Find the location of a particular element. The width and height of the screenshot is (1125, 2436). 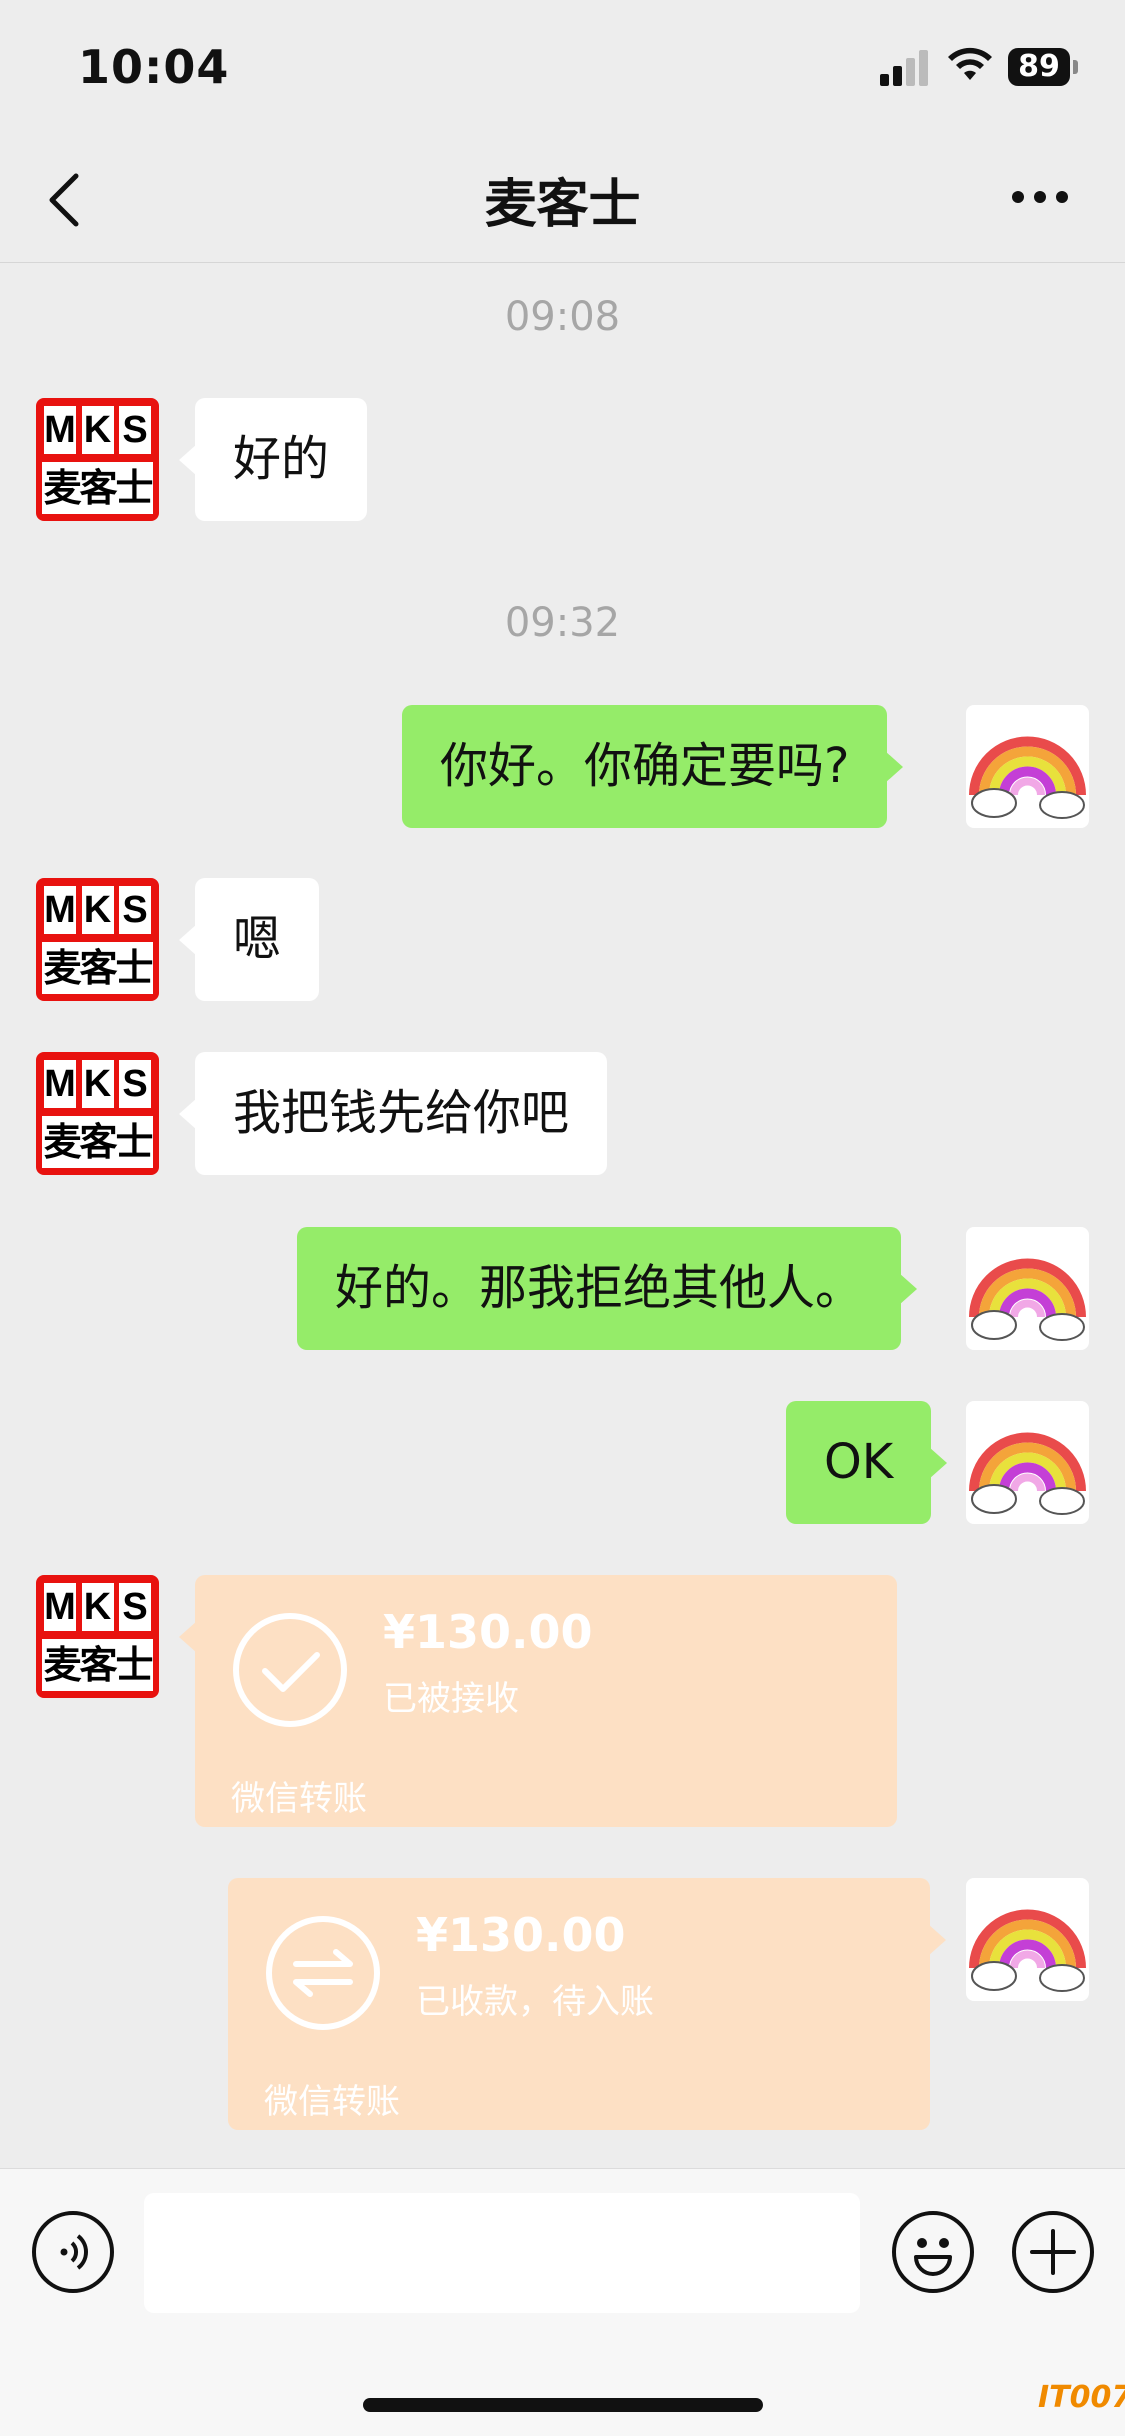

sent-message: 你好。你确定要吗? is located at coordinates (653, 766).